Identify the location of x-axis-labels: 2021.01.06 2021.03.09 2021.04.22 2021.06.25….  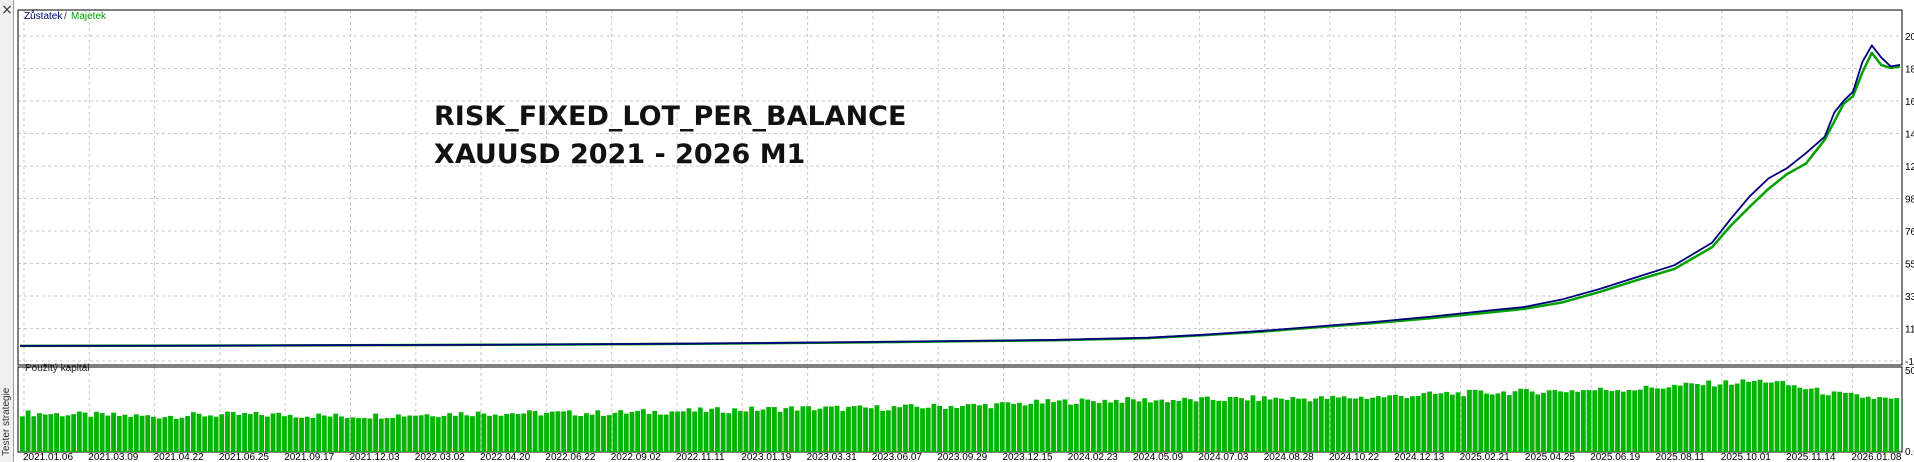
(962, 457).